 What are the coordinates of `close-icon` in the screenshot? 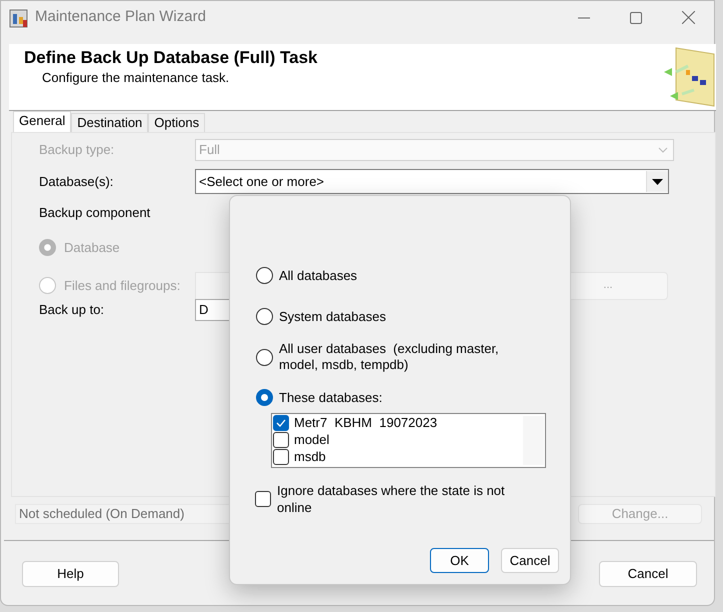 It's located at (688, 17).